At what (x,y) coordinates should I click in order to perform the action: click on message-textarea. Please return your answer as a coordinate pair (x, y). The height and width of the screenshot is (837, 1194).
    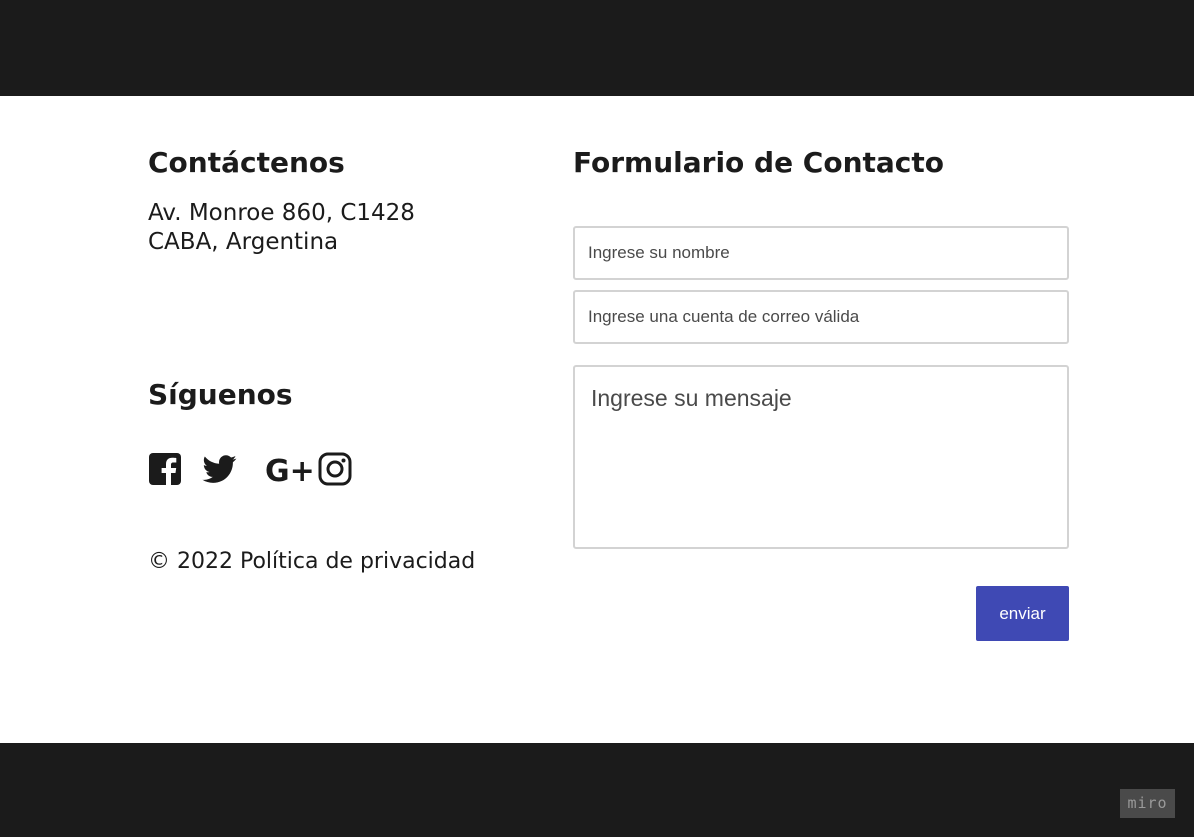
    Looking at the image, I should click on (821, 457).